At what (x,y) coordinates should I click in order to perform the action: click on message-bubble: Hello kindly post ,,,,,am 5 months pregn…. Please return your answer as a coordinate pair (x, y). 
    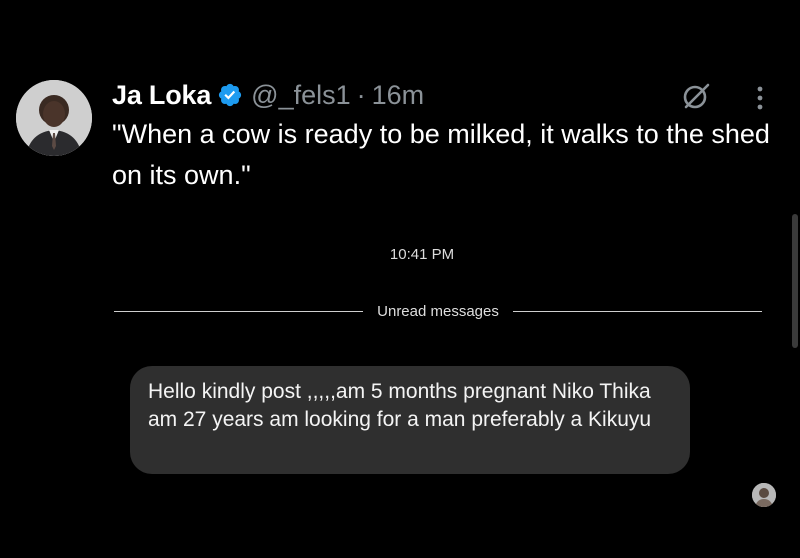
    Looking at the image, I should click on (410, 420).